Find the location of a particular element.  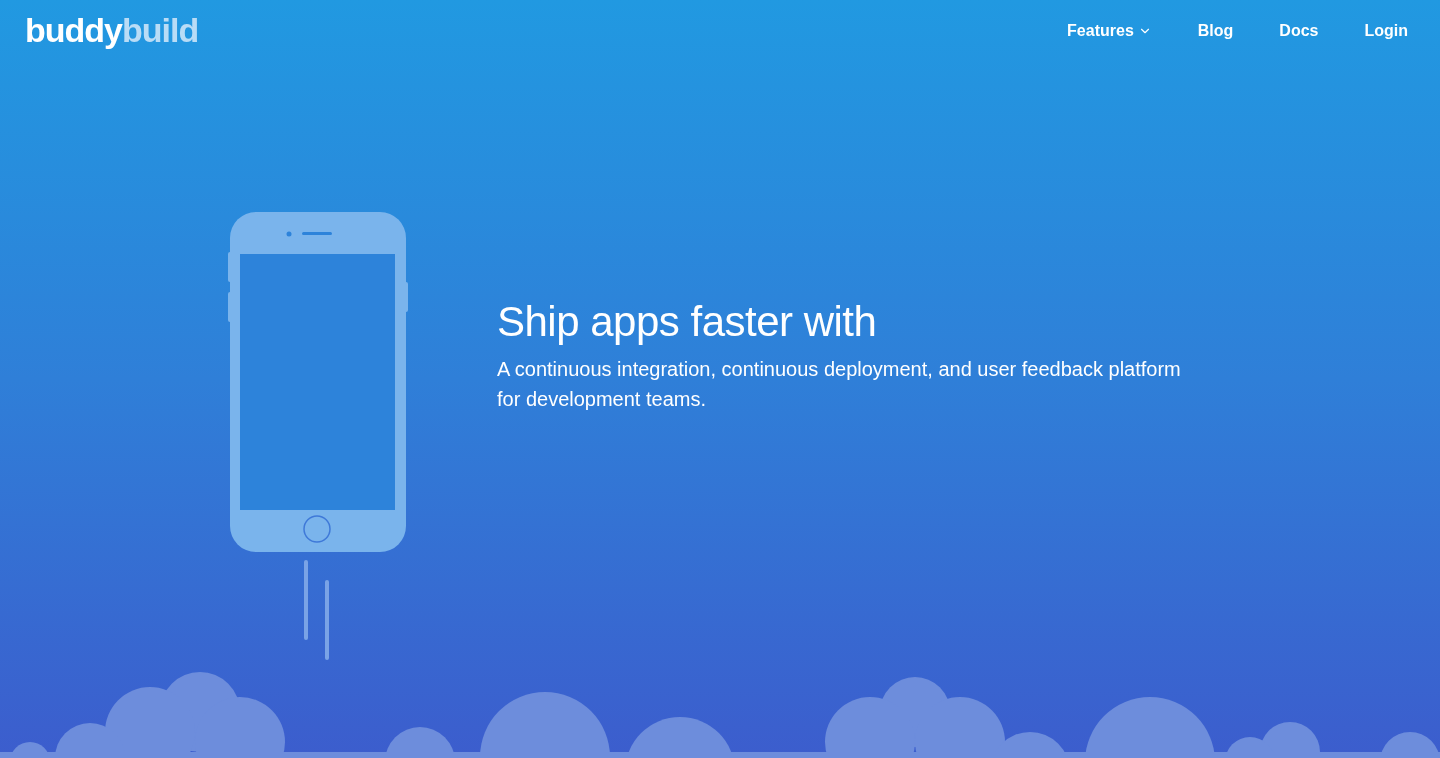

nav-link: Blog is located at coordinates (1215, 31).